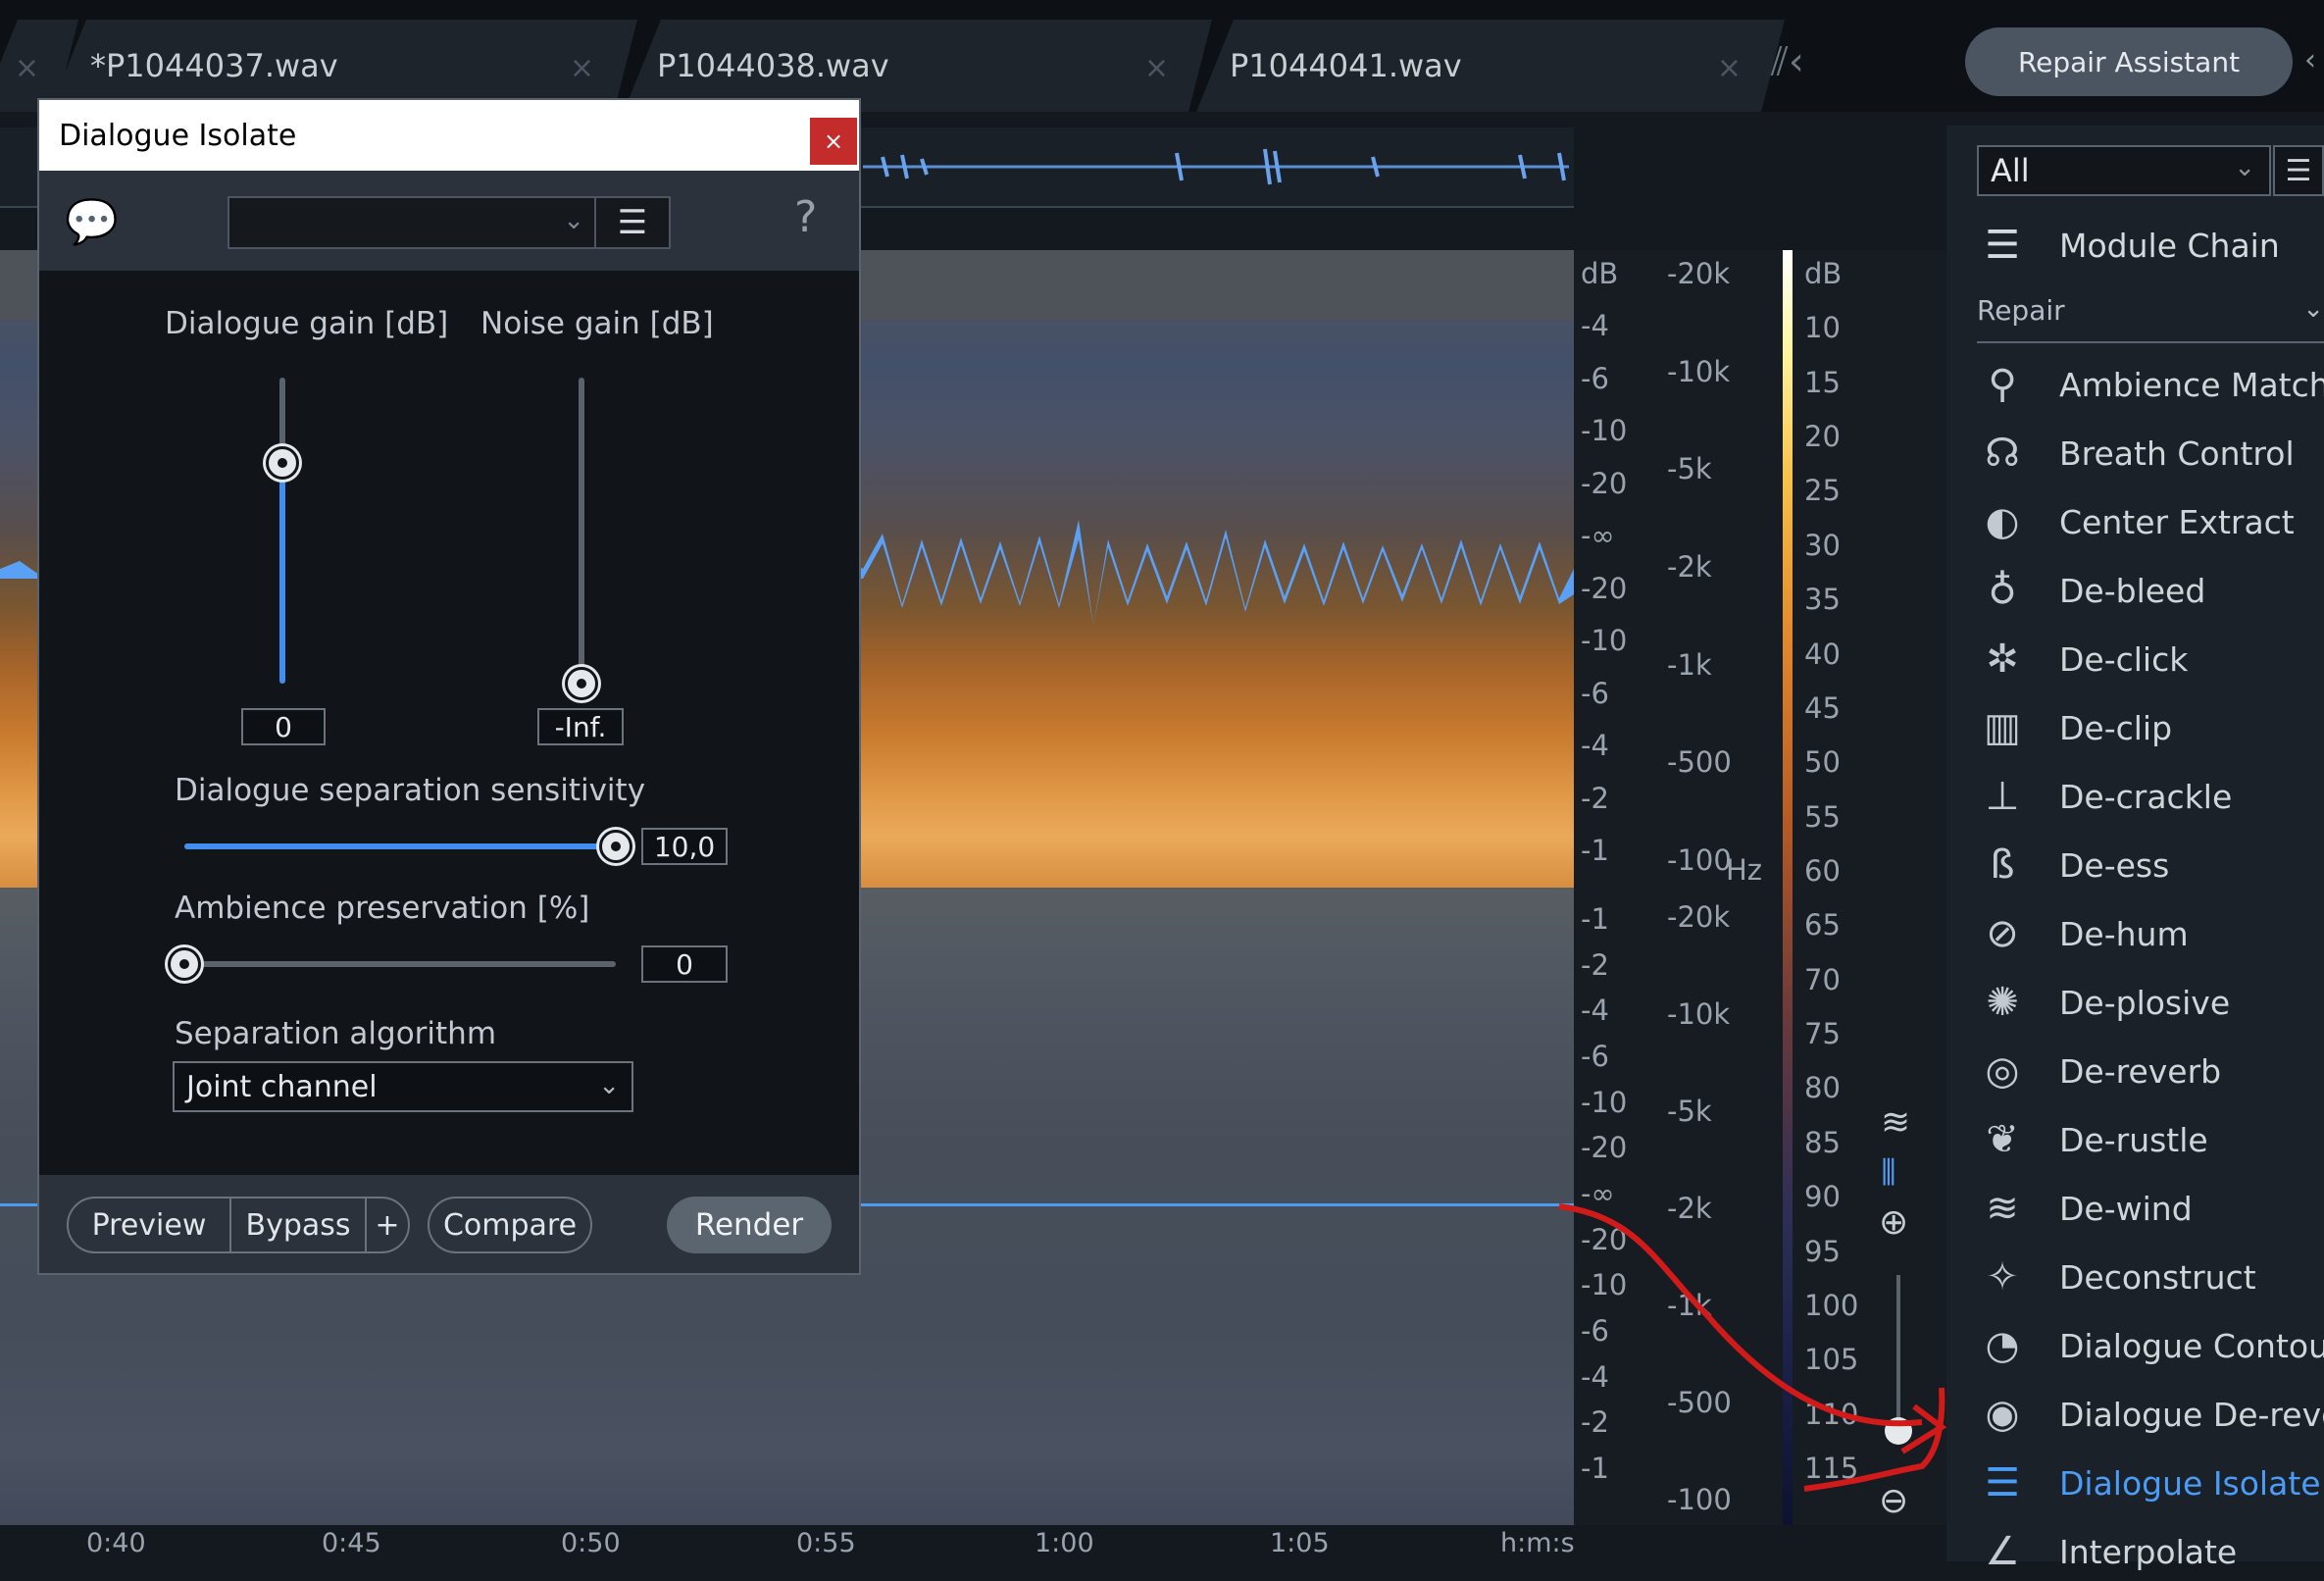 The image size is (2324, 1581). What do you see at coordinates (2170, 245) in the screenshot?
I see `module-chain-label: Module Chain` at bounding box center [2170, 245].